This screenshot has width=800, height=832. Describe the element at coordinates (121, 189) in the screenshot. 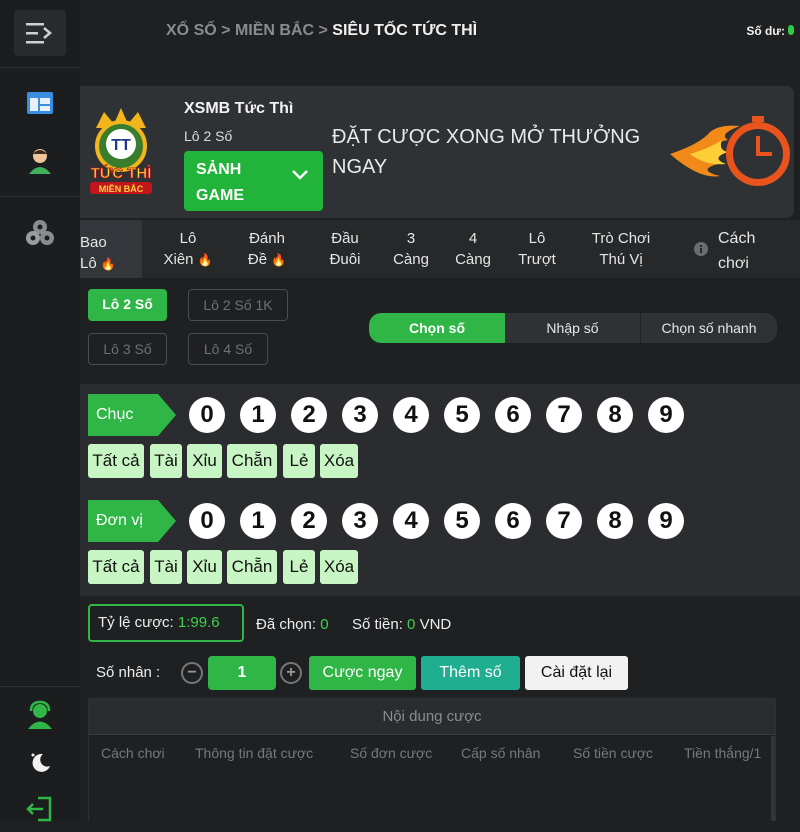

I see `logo-region: MIỀN BẮC` at that location.